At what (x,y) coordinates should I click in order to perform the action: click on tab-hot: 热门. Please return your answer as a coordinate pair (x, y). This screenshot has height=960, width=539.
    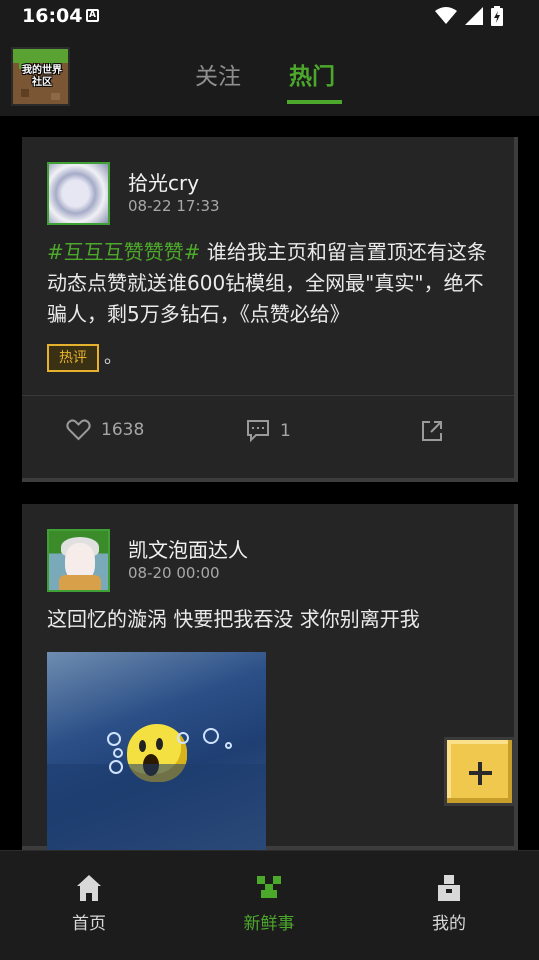
    Looking at the image, I should click on (312, 74).